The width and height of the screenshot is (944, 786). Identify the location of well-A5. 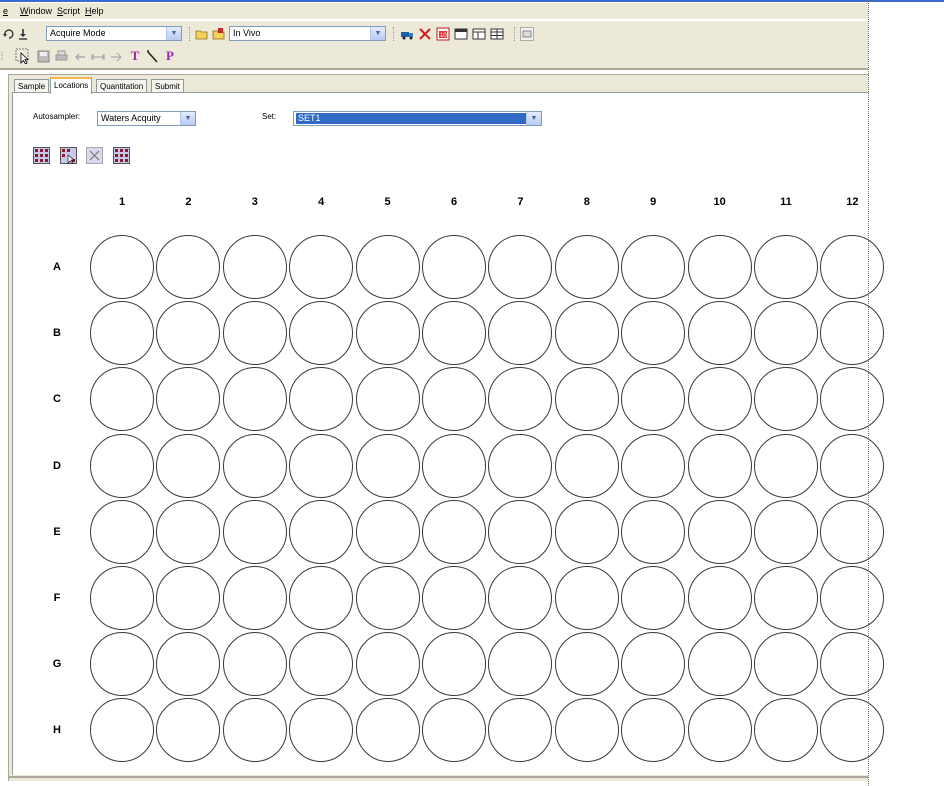
(387, 267).